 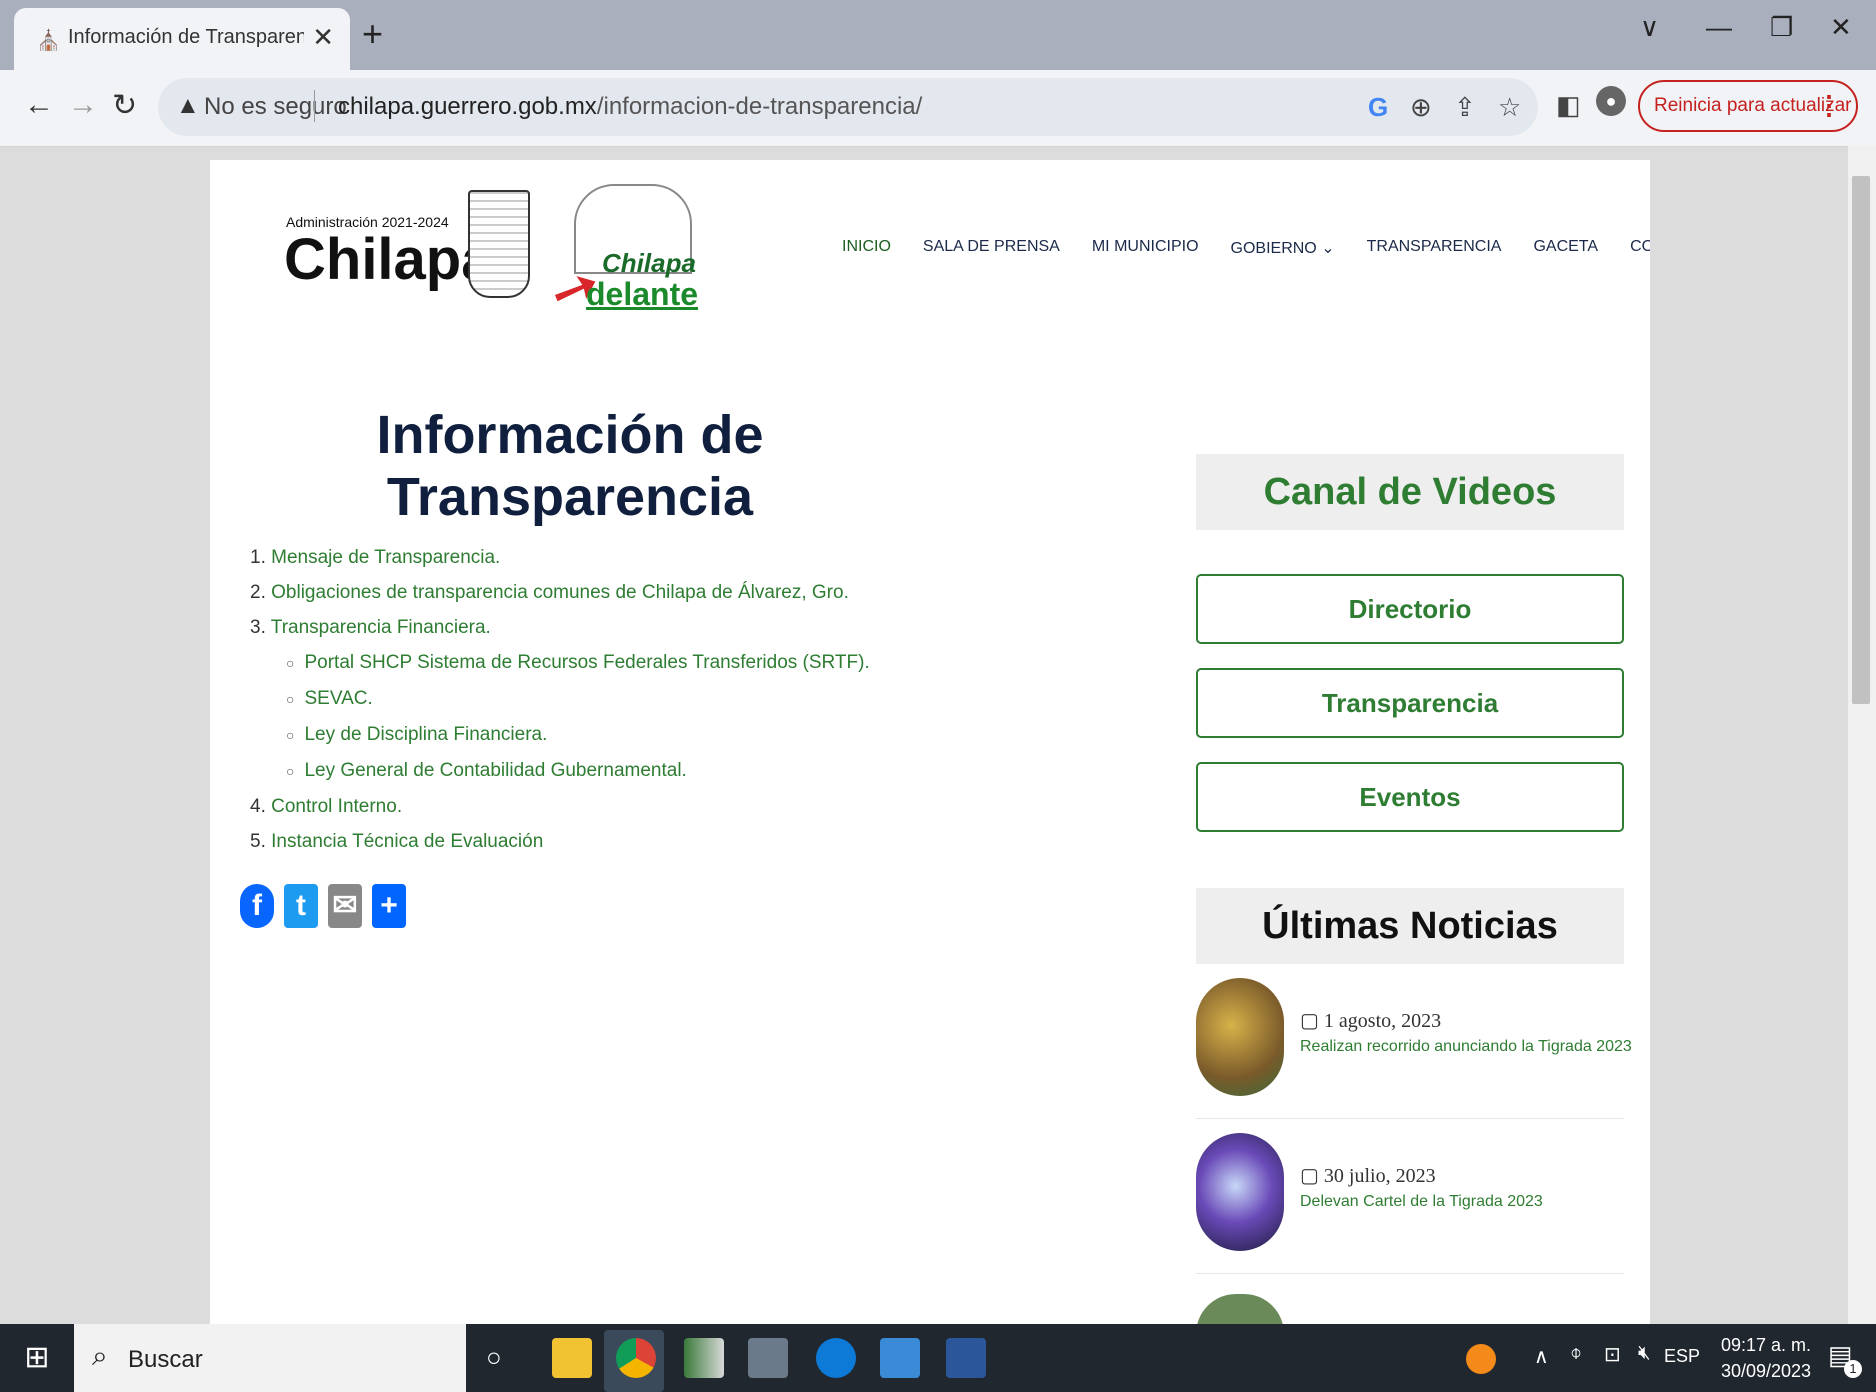 I want to click on nav-transparencia: TRANSPARENCIA, so click(x=1434, y=258).